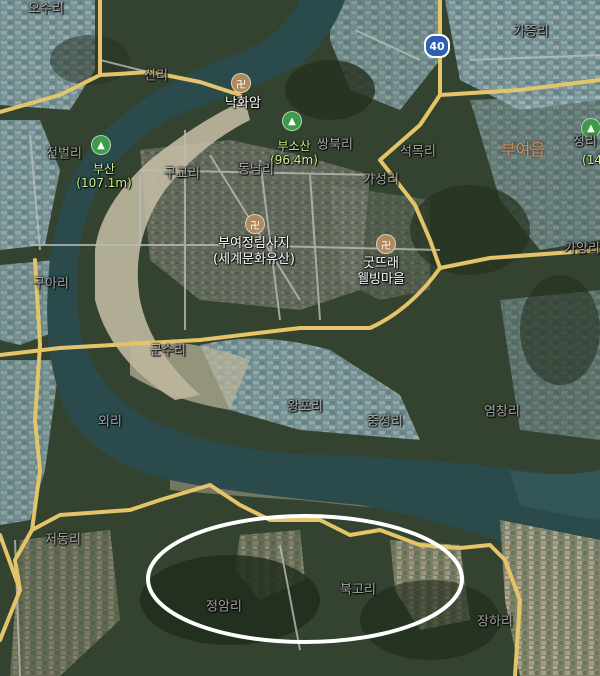 This screenshot has height=676, width=600. I want to click on place-label-wangpori: 왕포리, so click(305, 407).